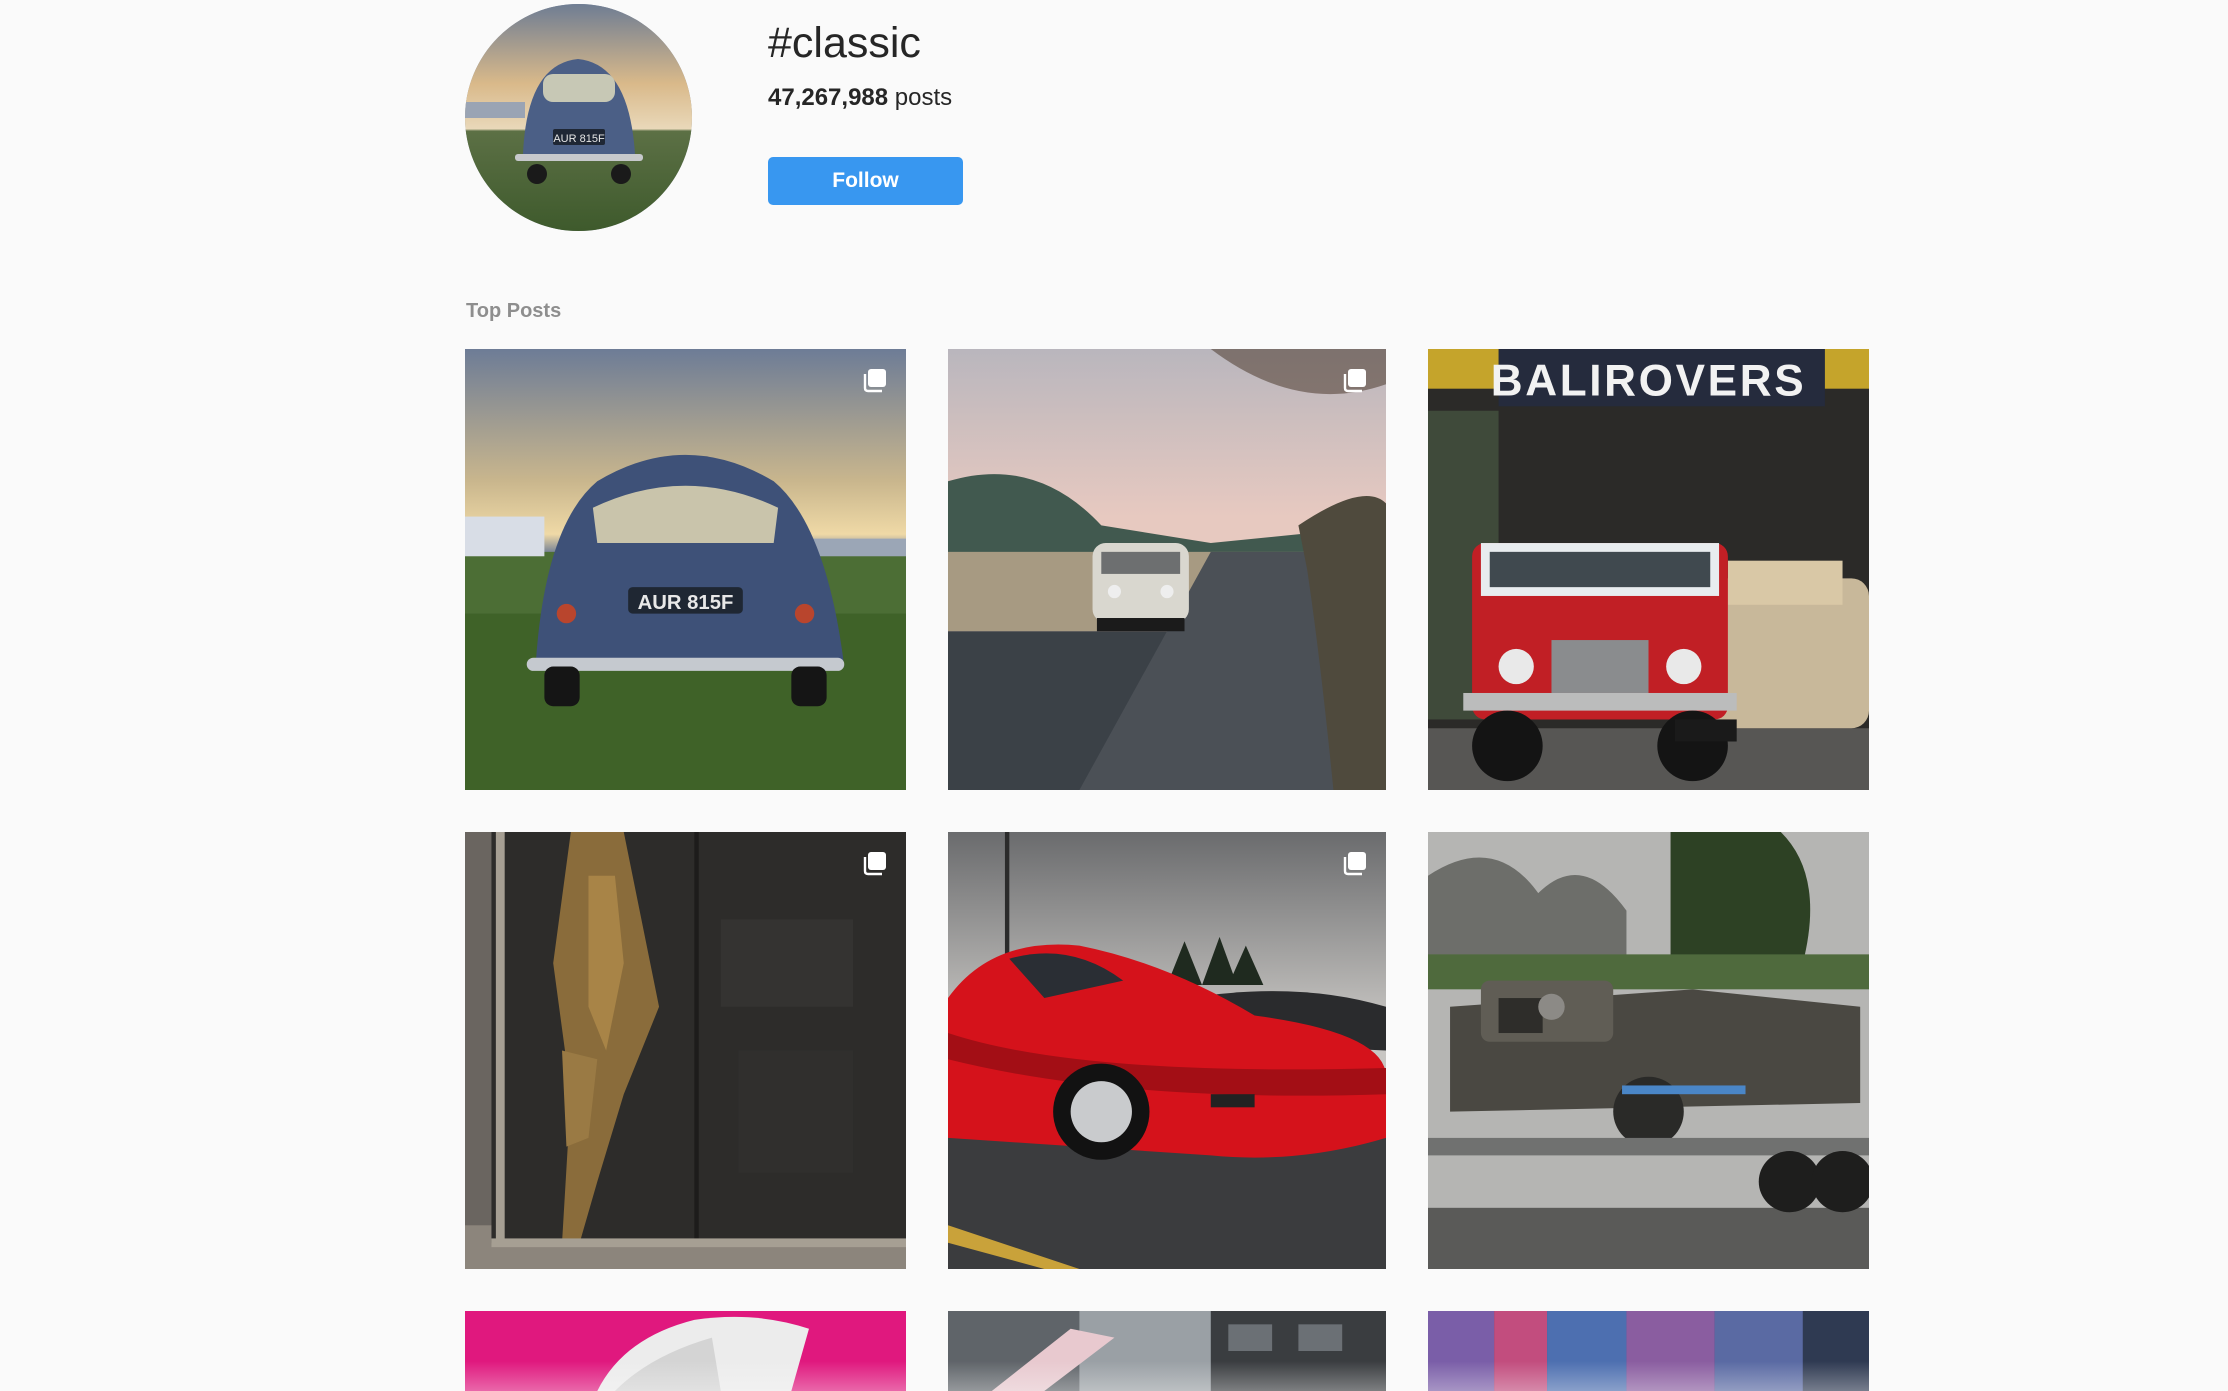 The image size is (2228, 1391). I want to click on post-image-vintage-van, so click(1167, 569).